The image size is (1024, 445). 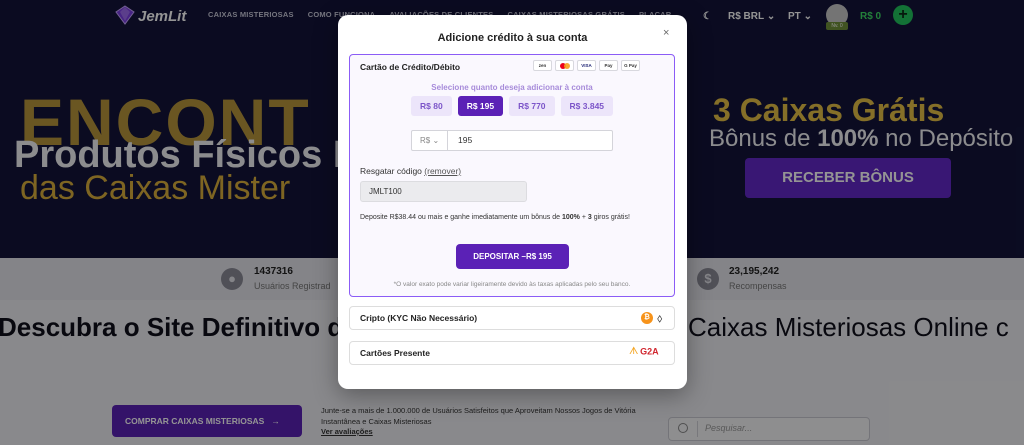 What do you see at coordinates (610, 217) in the screenshot?
I see `bonus-text-c: giros grátis!` at bounding box center [610, 217].